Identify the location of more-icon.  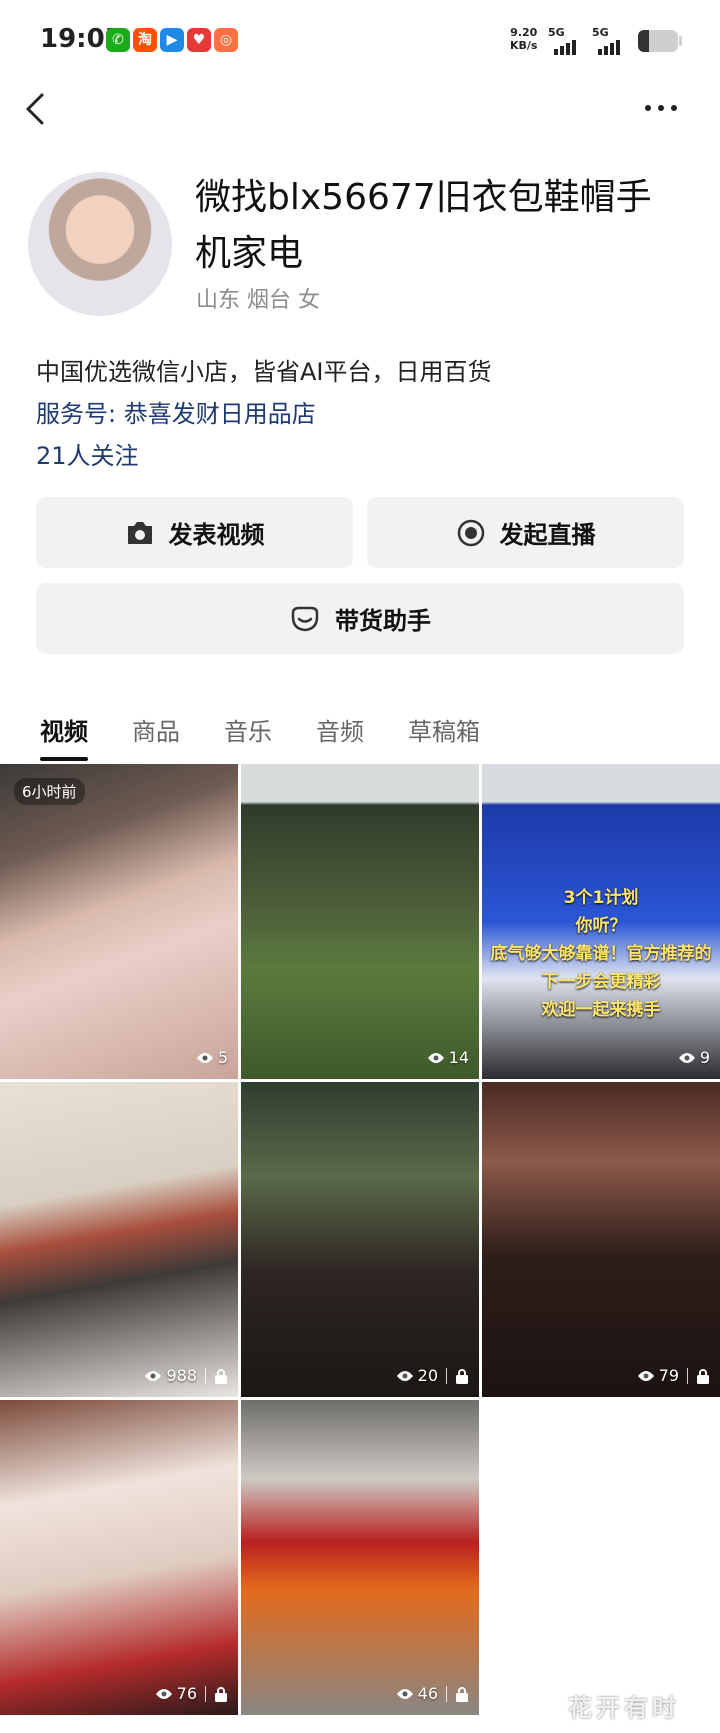
(661, 108).